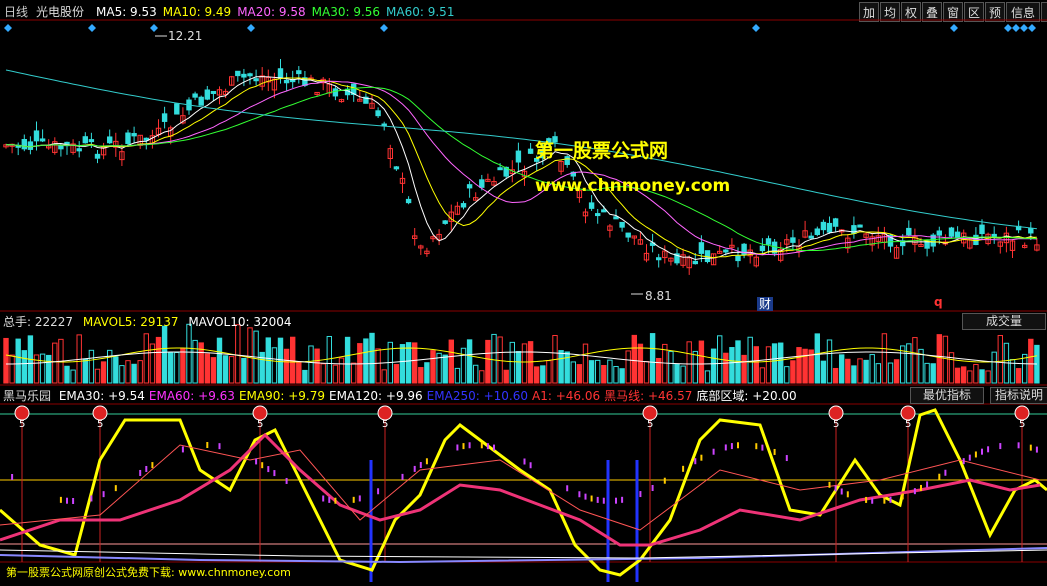 This screenshot has width=1047, height=586. I want to click on indicator-explain-button: 指标说明, so click(1018, 395).